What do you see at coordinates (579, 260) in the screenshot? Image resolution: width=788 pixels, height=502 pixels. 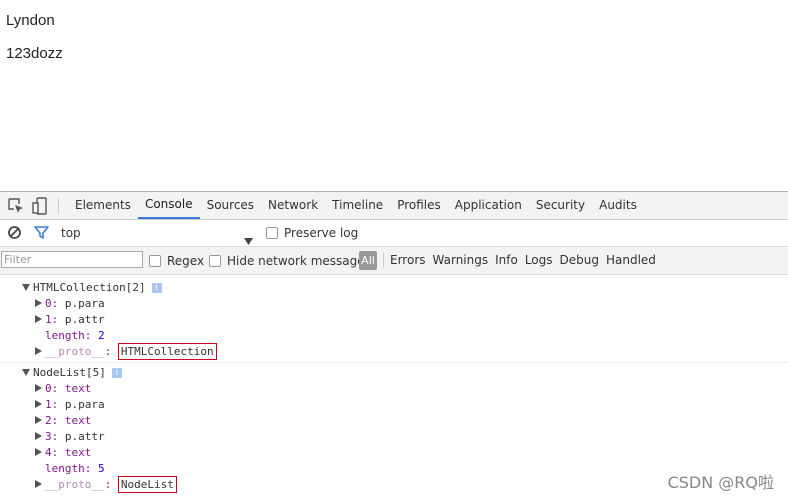 I see `level-debug: Debug` at bounding box center [579, 260].